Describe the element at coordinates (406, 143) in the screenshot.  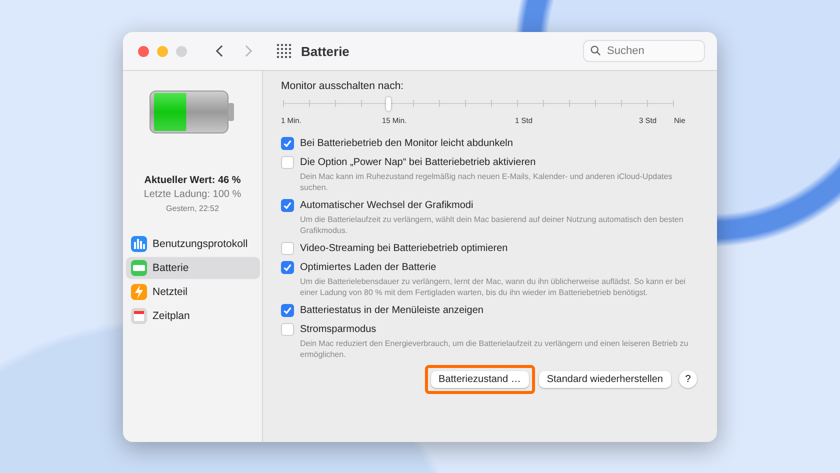
I see `option-label: Bei Batteriebetrieb den Monitor leicht abdunkeln` at that location.